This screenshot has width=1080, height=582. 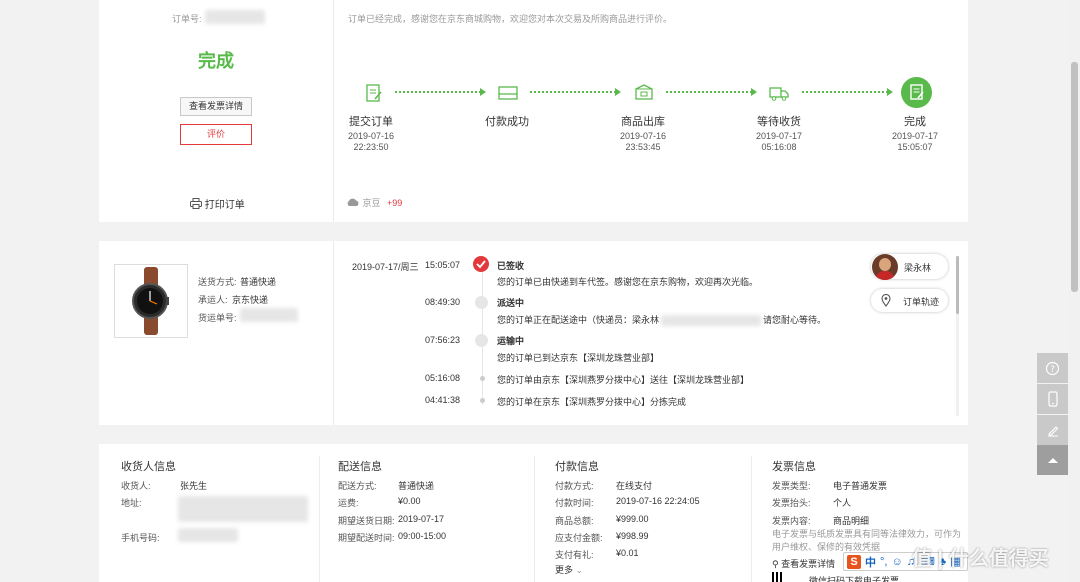 I want to click on transit-status-icon, so click(x=481, y=340).